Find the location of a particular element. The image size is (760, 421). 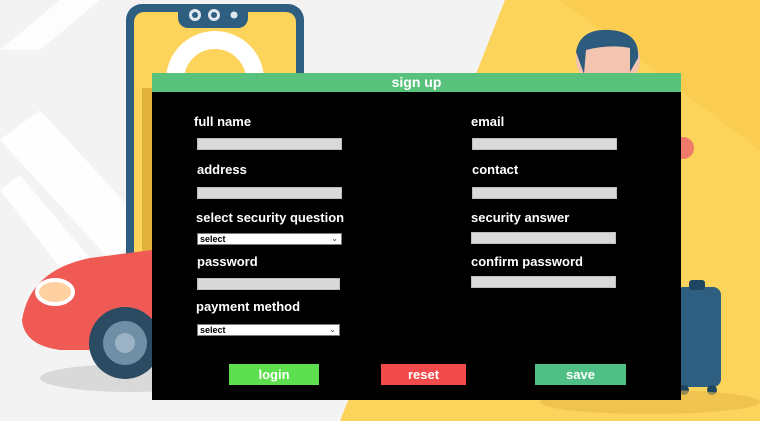

security-question-select: select ⌄ is located at coordinates (269, 239).